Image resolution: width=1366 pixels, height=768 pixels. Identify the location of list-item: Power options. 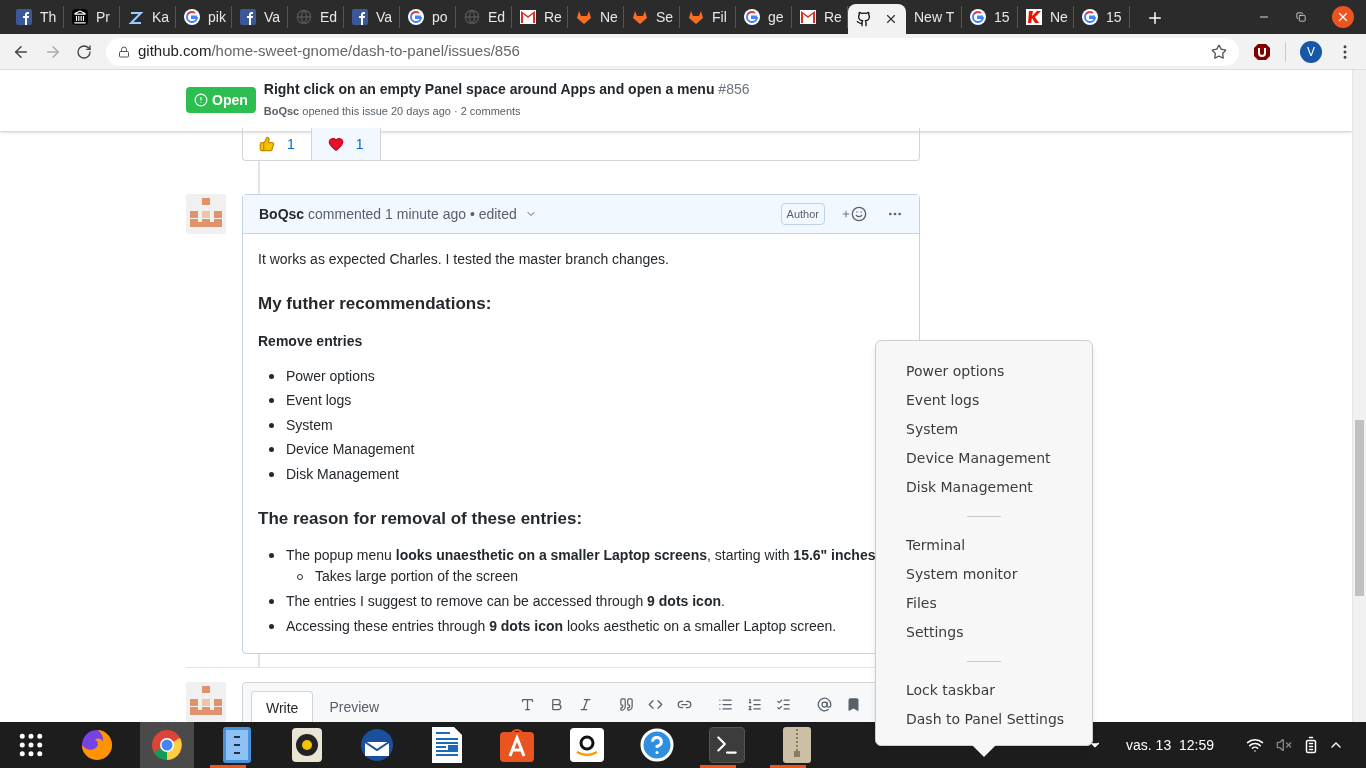
(330, 376).